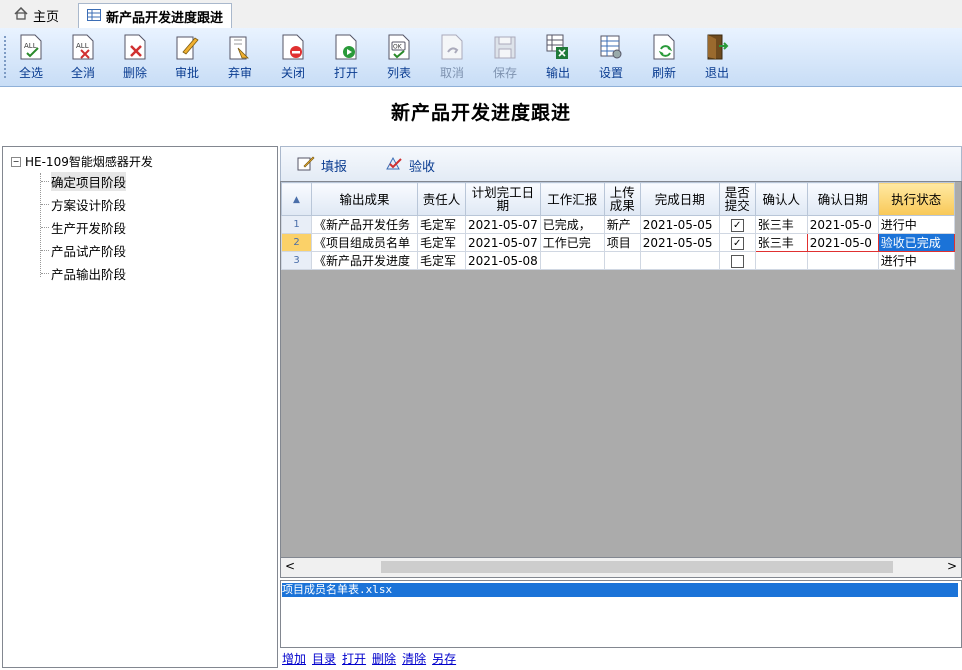 This screenshot has height=670, width=962. I want to click on link-clear: 清除, so click(414, 658).